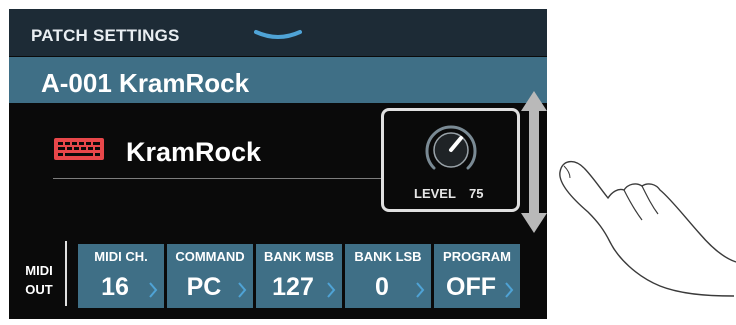  I want to click on keyboard-icon, so click(79, 149).